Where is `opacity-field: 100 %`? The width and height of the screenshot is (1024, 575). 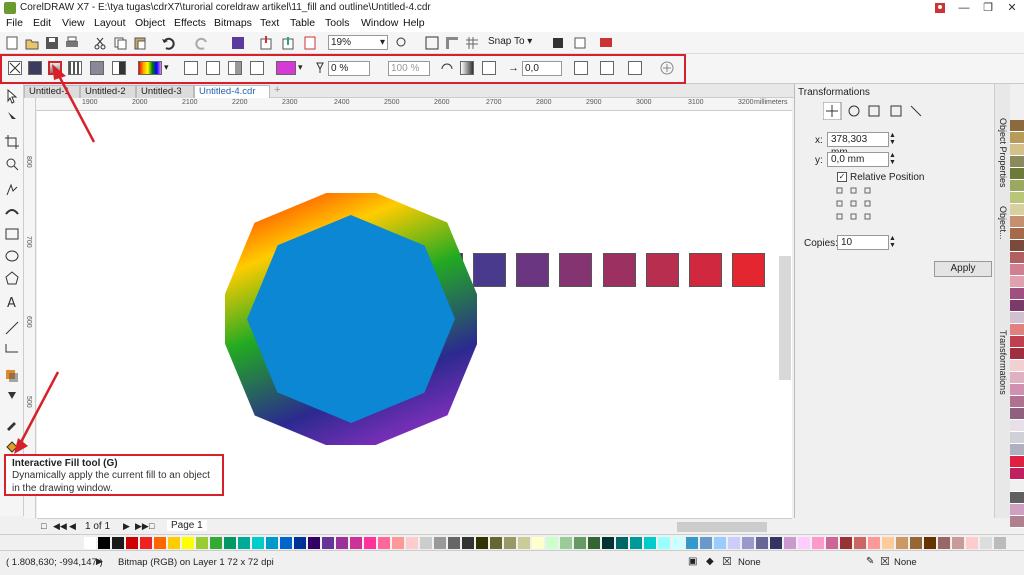
opacity-field: 100 % is located at coordinates (409, 68).